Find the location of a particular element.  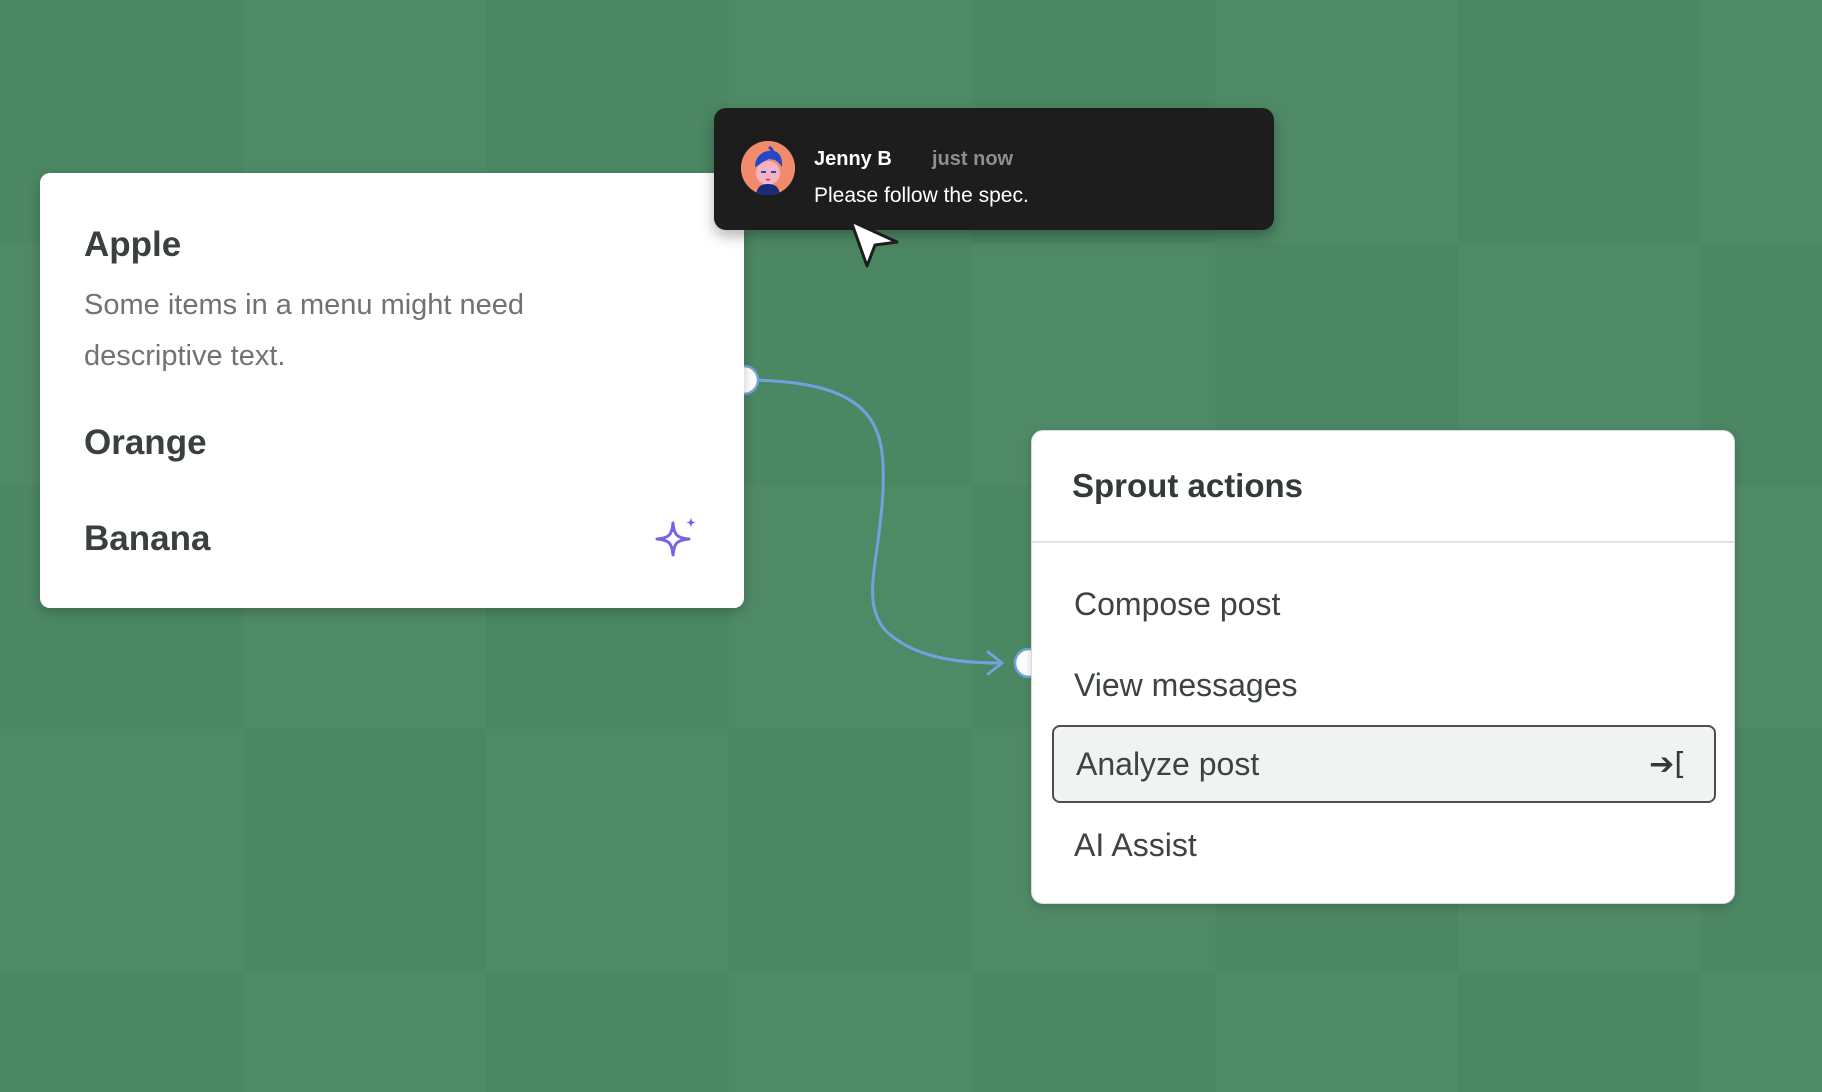

mouse-cursor-icon is located at coordinates (874, 243).